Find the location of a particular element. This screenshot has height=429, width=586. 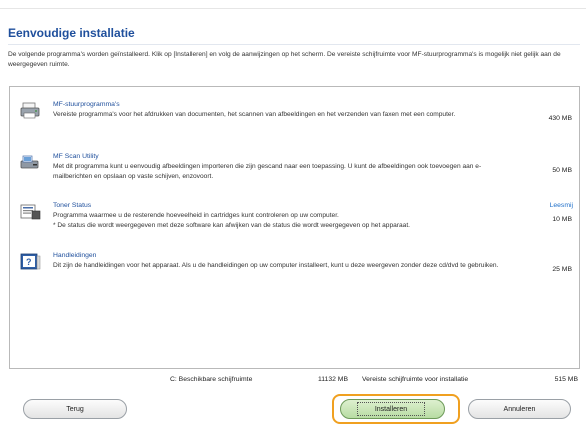

available-space-label: C: Beschikbare schijfruimte is located at coordinates (211, 379).